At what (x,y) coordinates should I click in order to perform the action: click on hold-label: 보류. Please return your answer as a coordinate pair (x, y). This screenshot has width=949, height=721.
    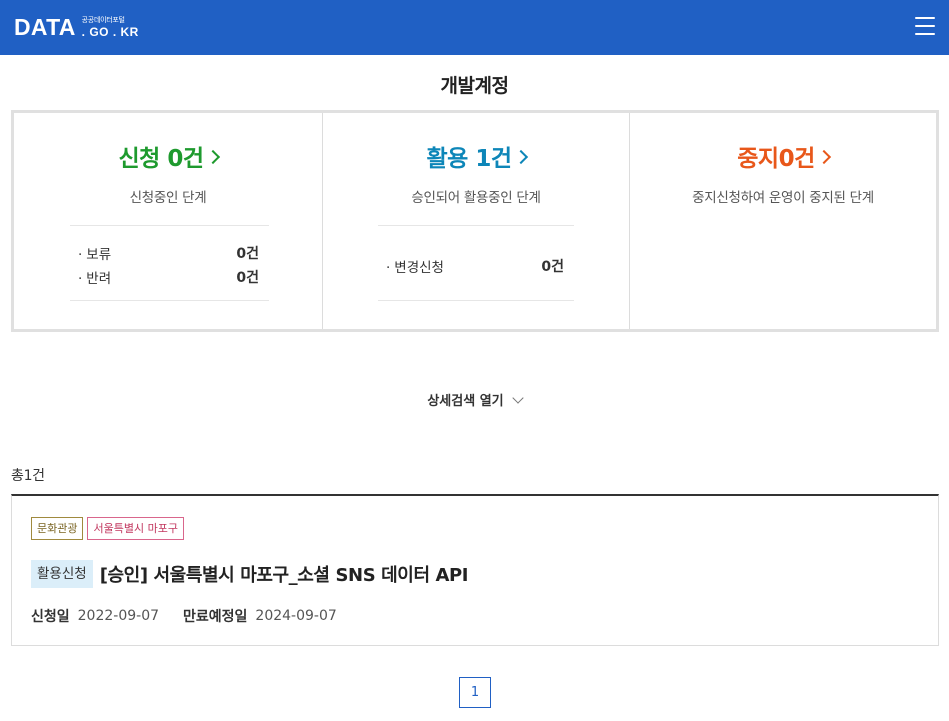
    Looking at the image, I should click on (94, 253).